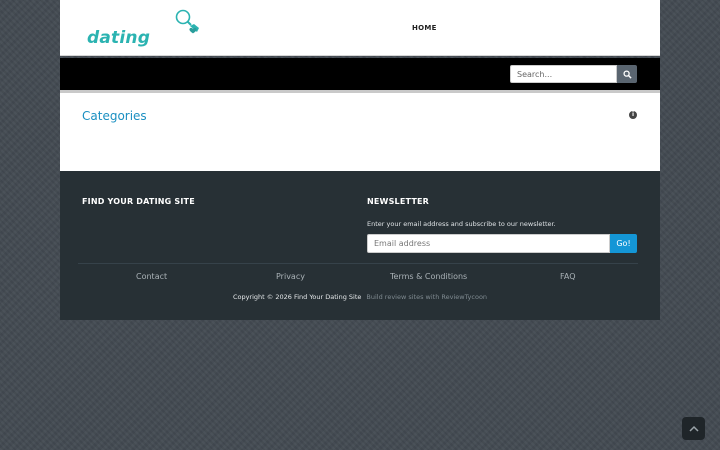 This screenshot has height=450, width=720. Describe the element at coordinates (119, 38) in the screenshot. I see `logo-text: dating` at that location.